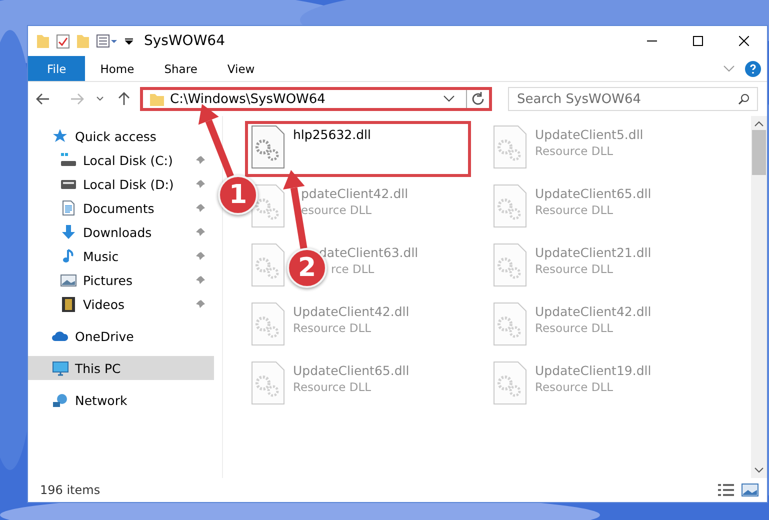 Image resolution: width=769 pixels, height=520 pixels. Describe the element at coordinates (744, 99) in the screenshot. I see `search-icon` at that location.